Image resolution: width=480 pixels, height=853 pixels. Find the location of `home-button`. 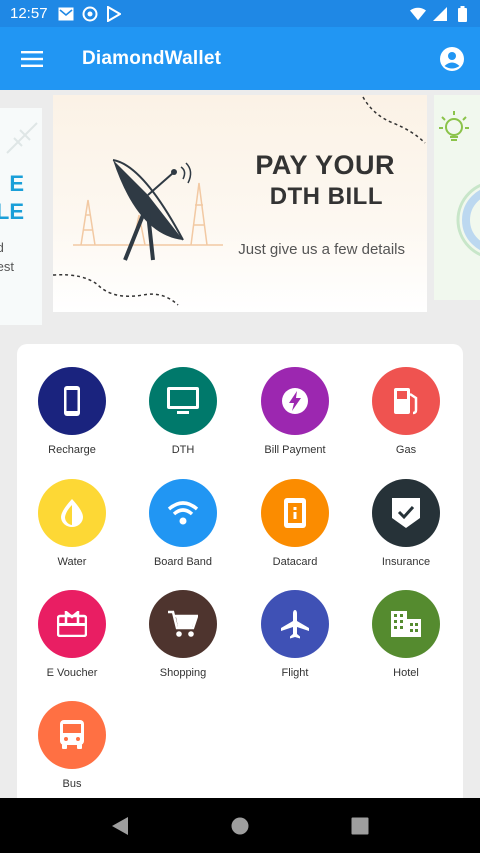

home-button is located at coordinates (240, 826).